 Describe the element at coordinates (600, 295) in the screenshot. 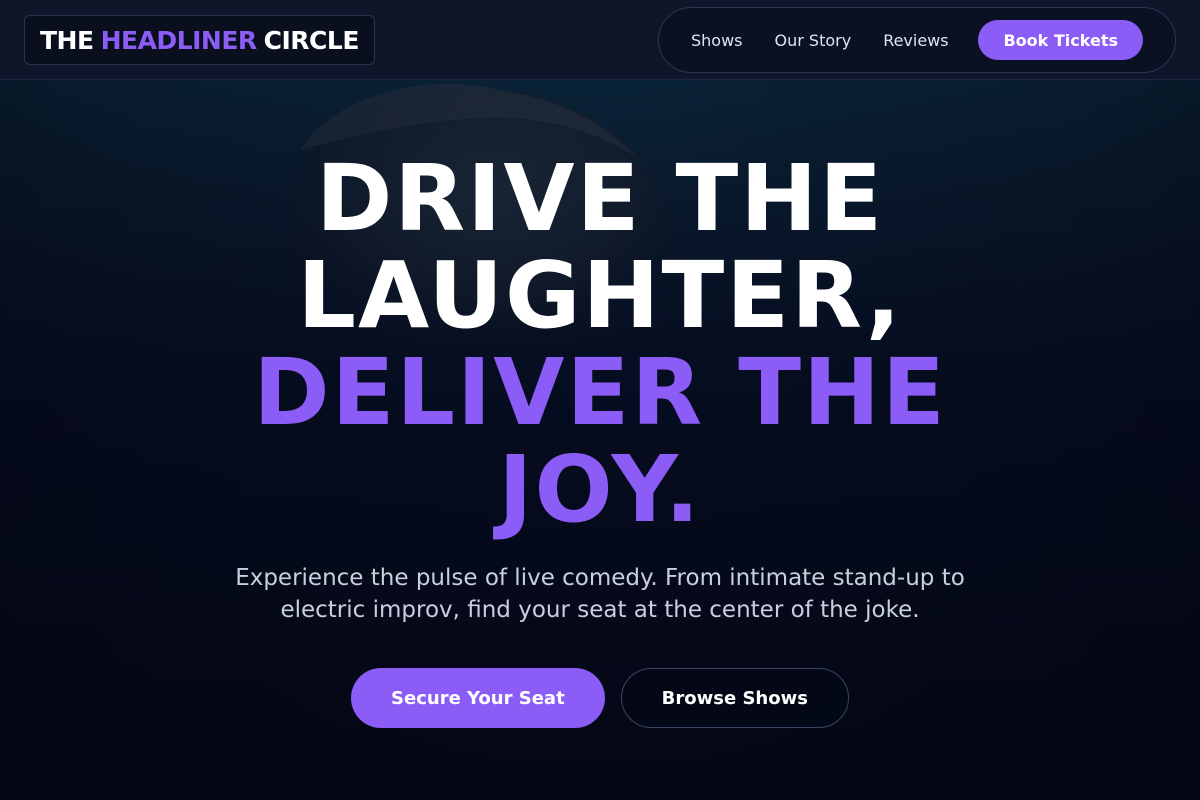

I see `headline-line-2: LAUGHTER,` at that location.